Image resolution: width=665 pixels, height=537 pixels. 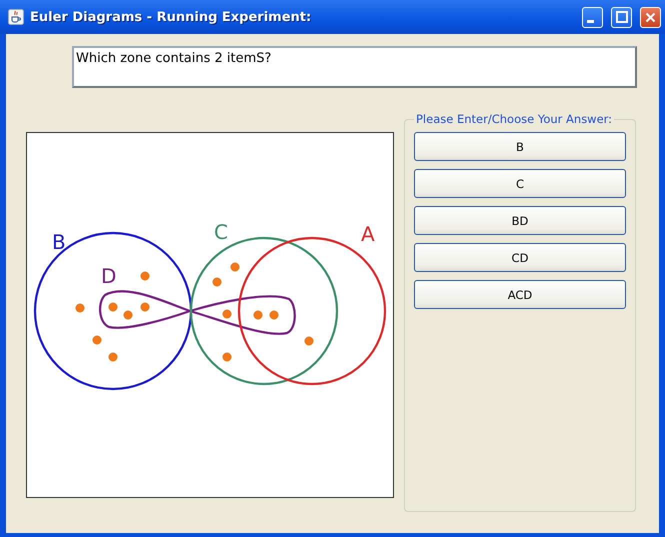 I want to click on set-label: B, so click(x=59, y=242).